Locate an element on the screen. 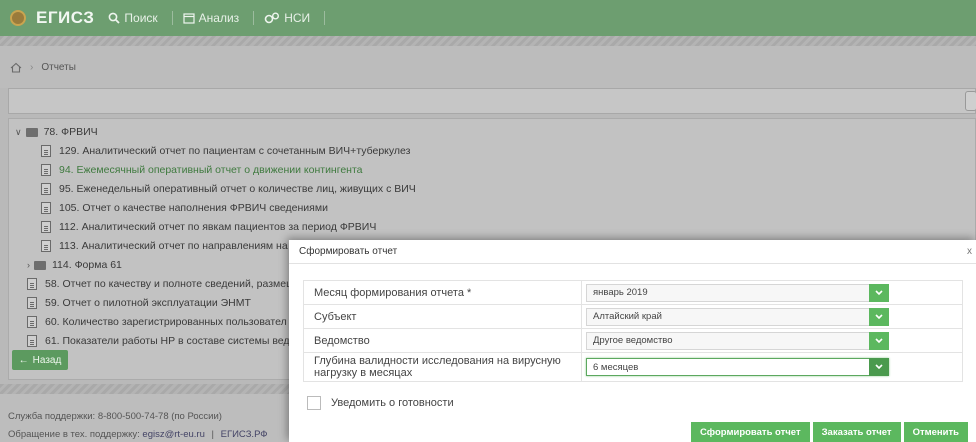 The image size is (976, 442). filter-button is located at coordinates (970, 101).